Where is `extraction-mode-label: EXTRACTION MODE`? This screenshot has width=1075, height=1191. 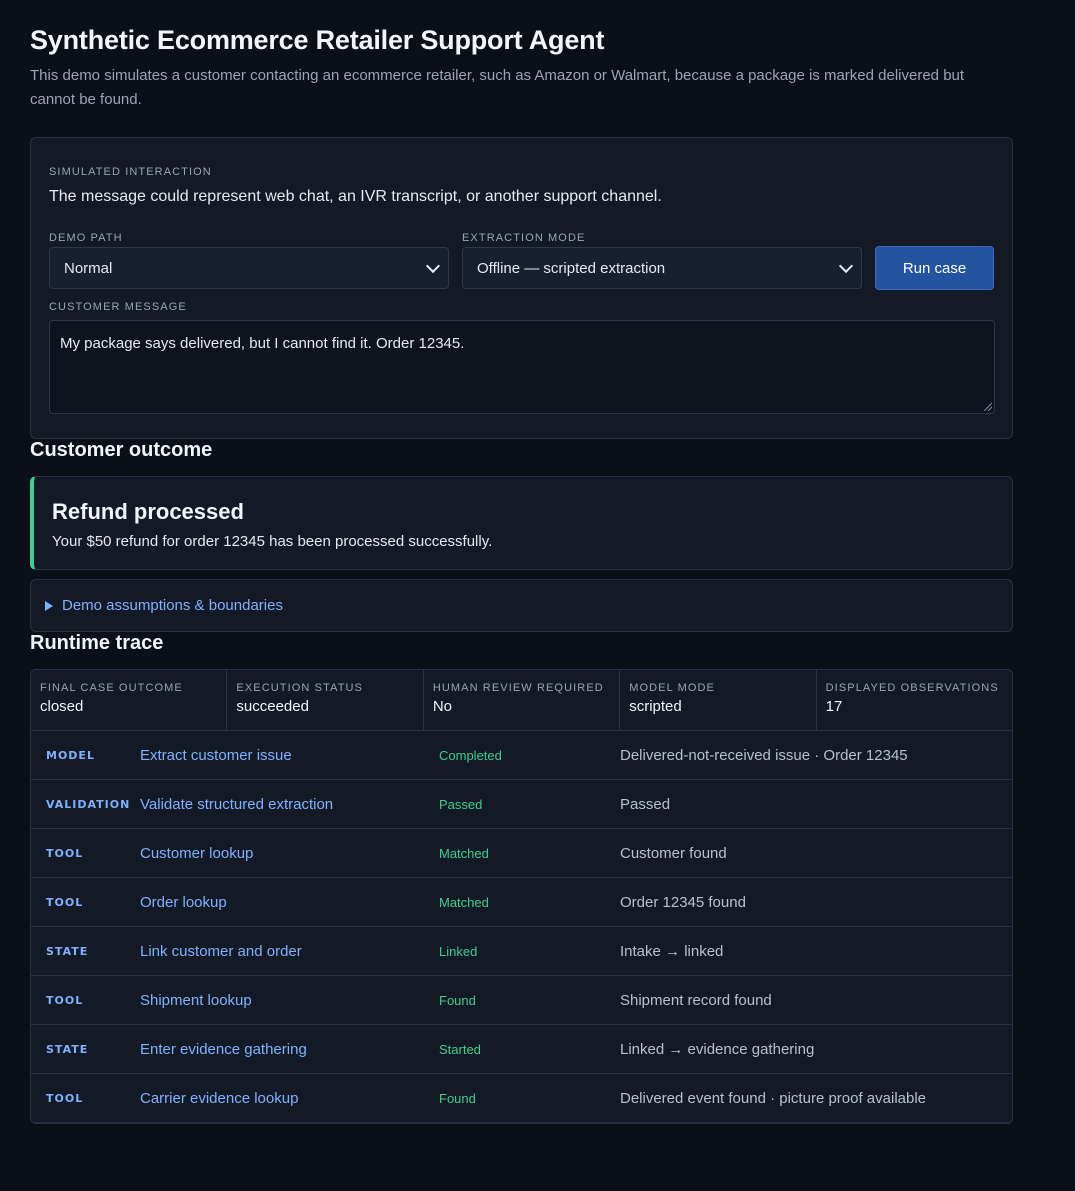 extraction-mode-label: EXTRACTION MODE is located at coordinates (524, 238).